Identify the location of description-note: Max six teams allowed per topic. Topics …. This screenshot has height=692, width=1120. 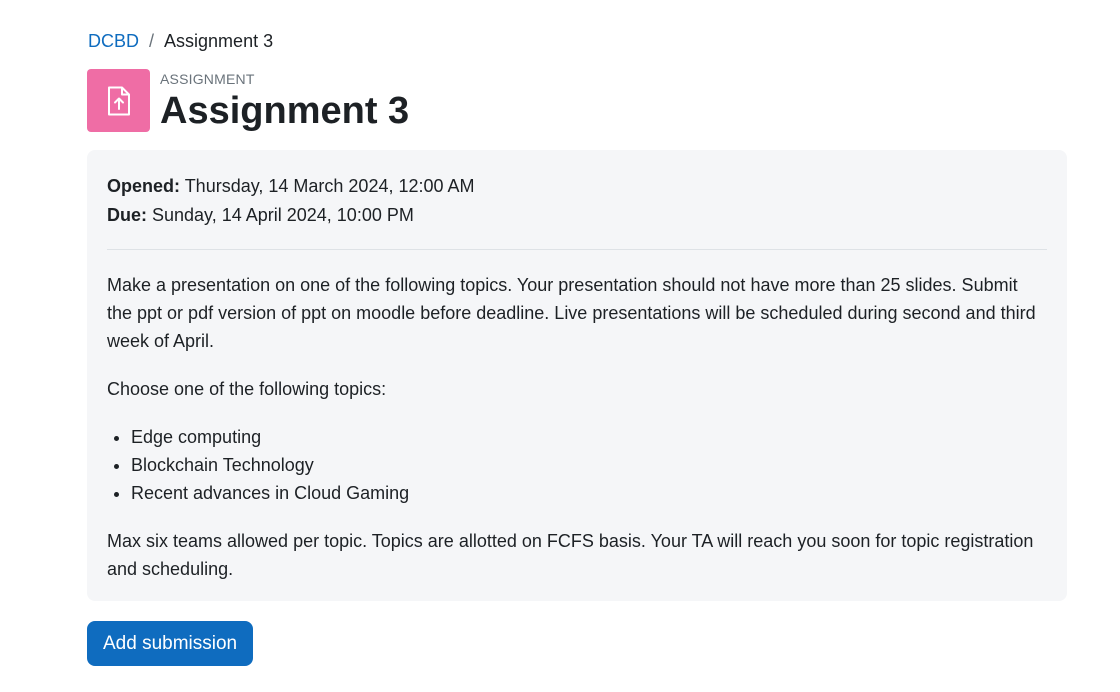
(570, 555).